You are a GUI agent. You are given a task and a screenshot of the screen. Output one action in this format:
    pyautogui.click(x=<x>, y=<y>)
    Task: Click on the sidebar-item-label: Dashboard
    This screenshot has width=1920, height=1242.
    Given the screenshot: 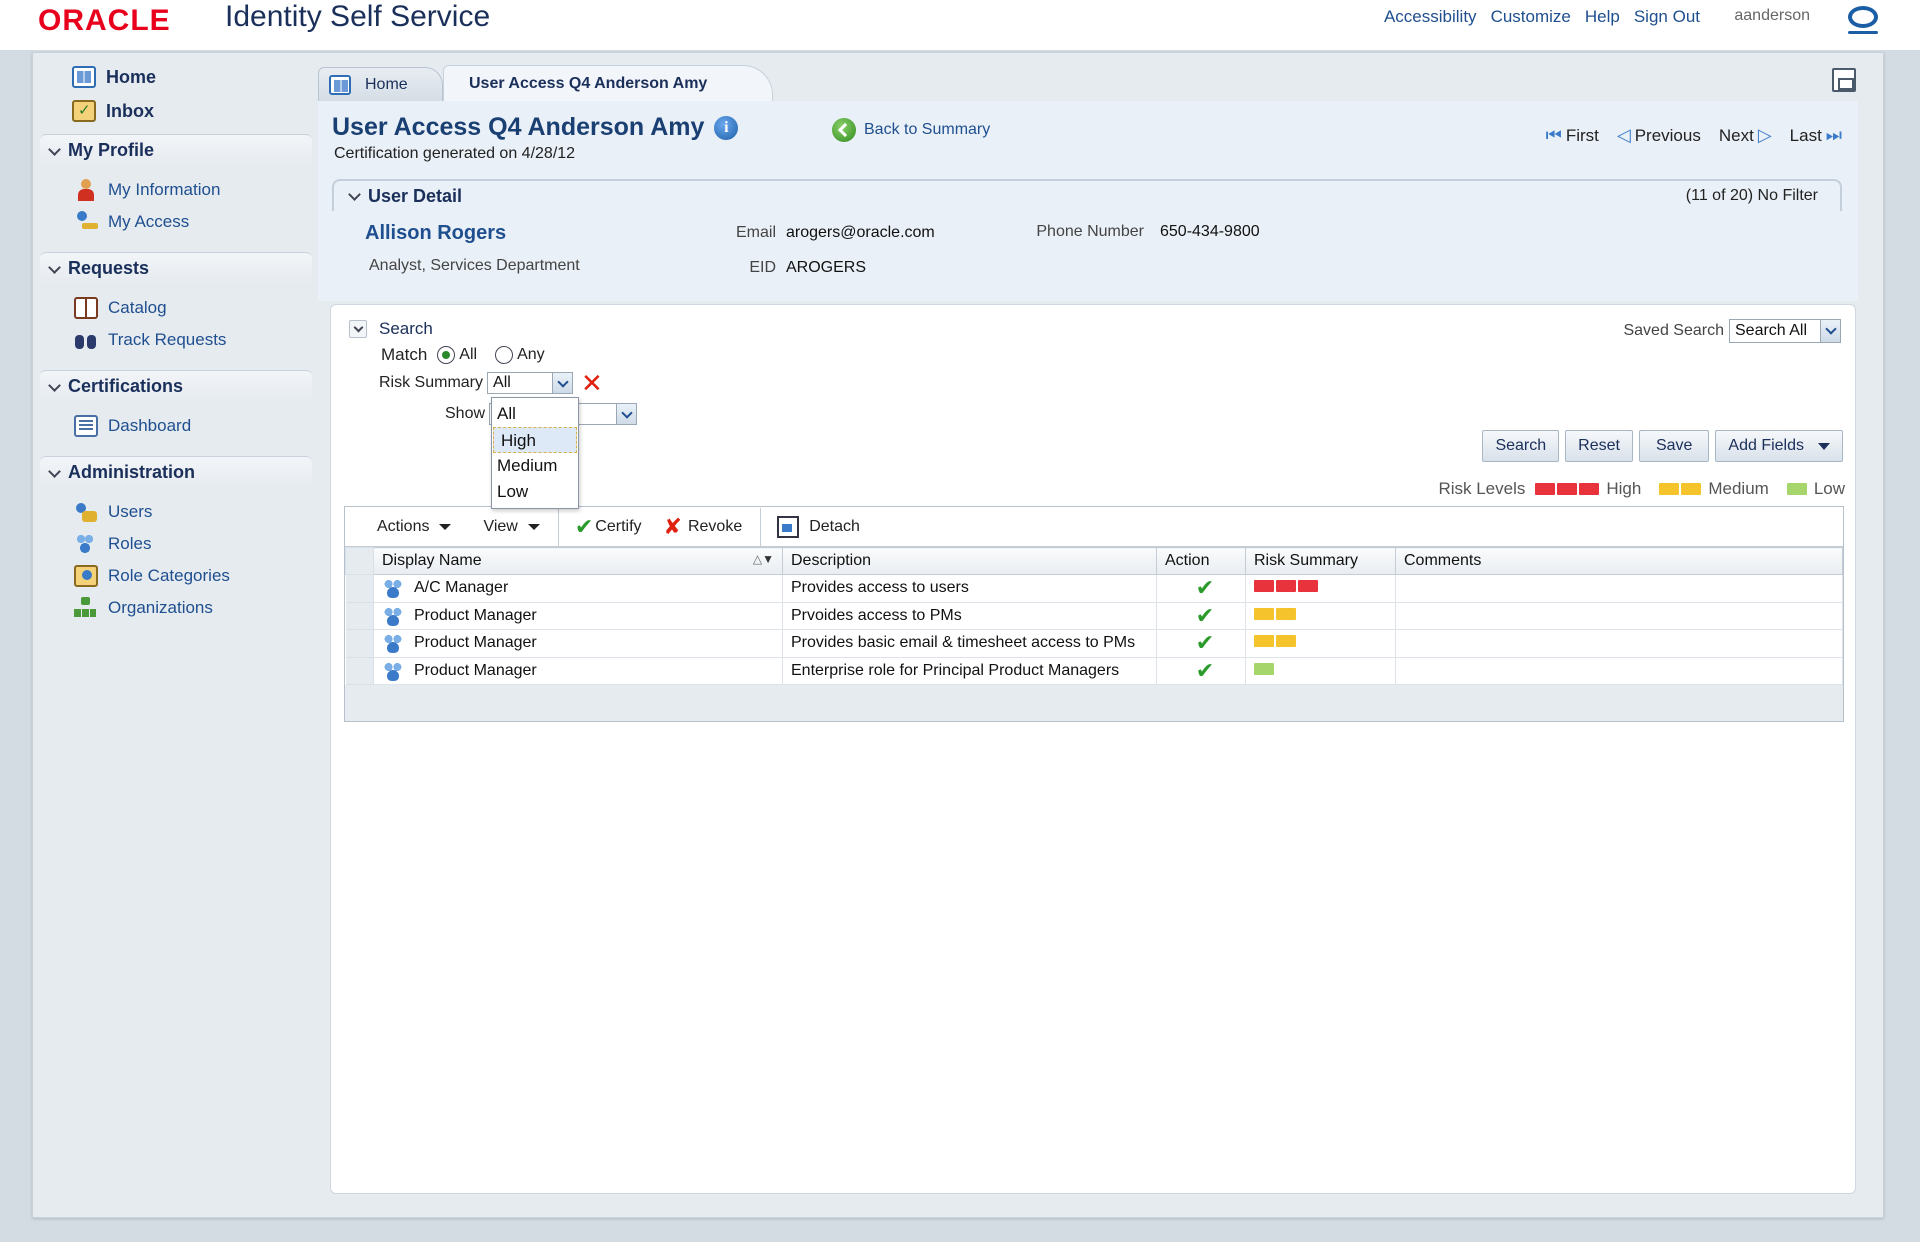 What is the action you would take?
    pyautogui.click(x=150, y=425)
    